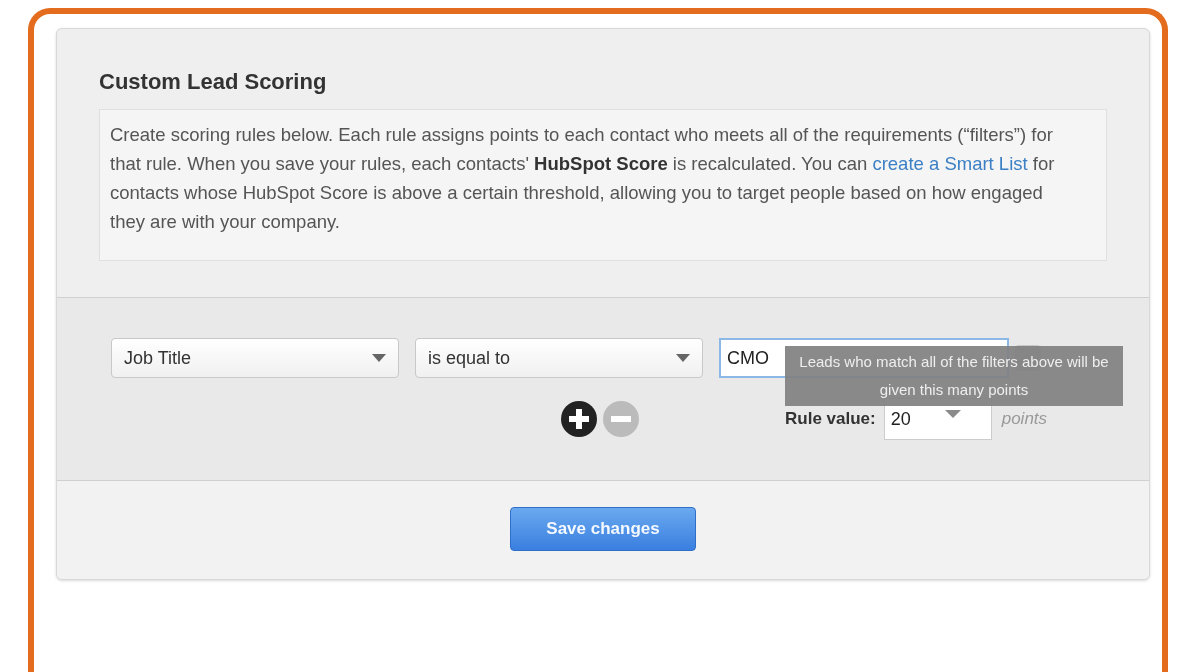  I want to click on property-select: Job Title, so click(255, 358).